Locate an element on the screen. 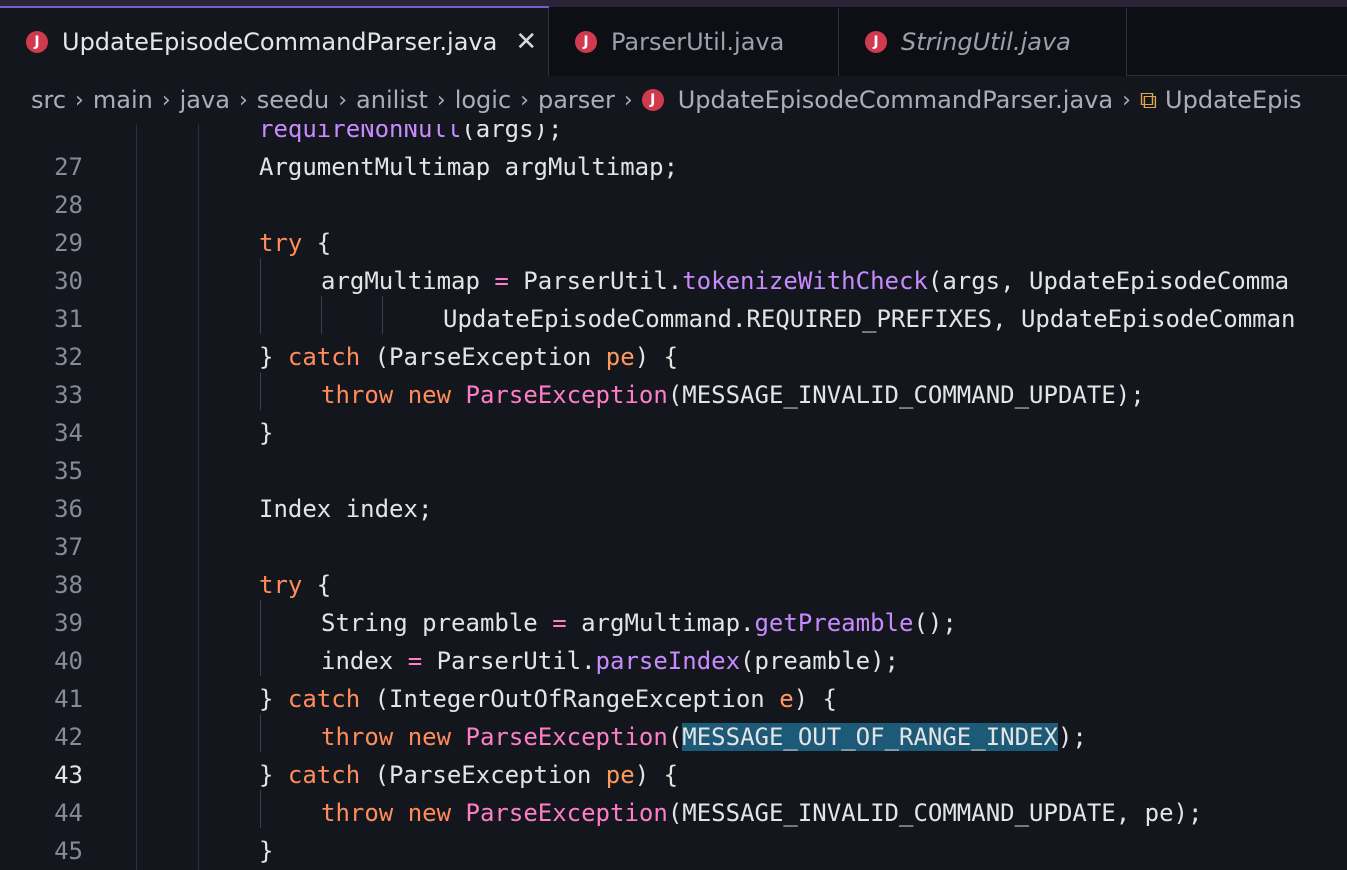 This screenshot has height=870, width=1347. breadcrumb-item: java is located at coordinates (205, 100).